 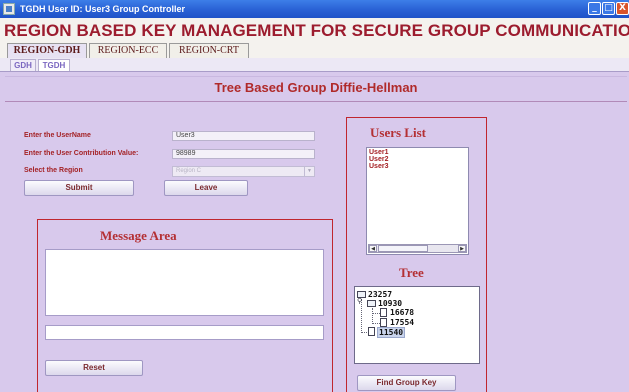 What do you see at coordinates (189, 171) in the screenshot?
I see `region-select-value: Region C` at bounding box center [189, 171].